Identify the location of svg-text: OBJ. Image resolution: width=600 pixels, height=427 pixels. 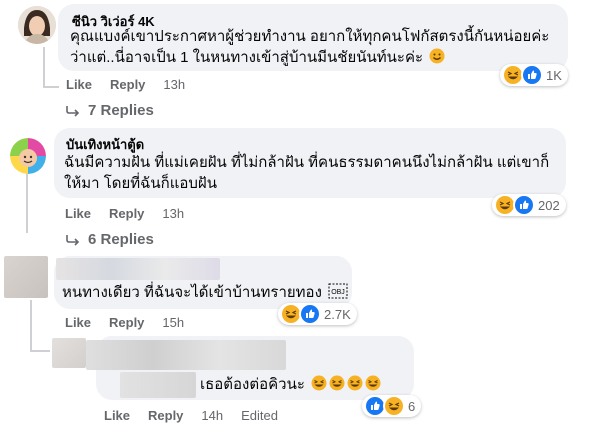
(338, 292).